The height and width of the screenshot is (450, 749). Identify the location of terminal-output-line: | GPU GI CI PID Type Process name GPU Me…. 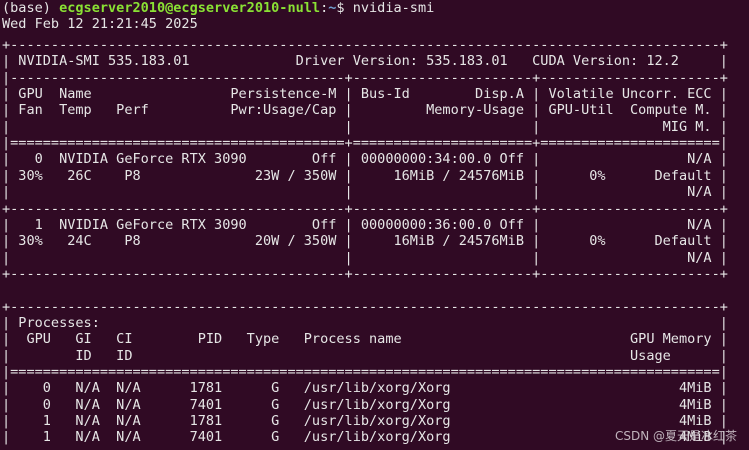
(365, 339).